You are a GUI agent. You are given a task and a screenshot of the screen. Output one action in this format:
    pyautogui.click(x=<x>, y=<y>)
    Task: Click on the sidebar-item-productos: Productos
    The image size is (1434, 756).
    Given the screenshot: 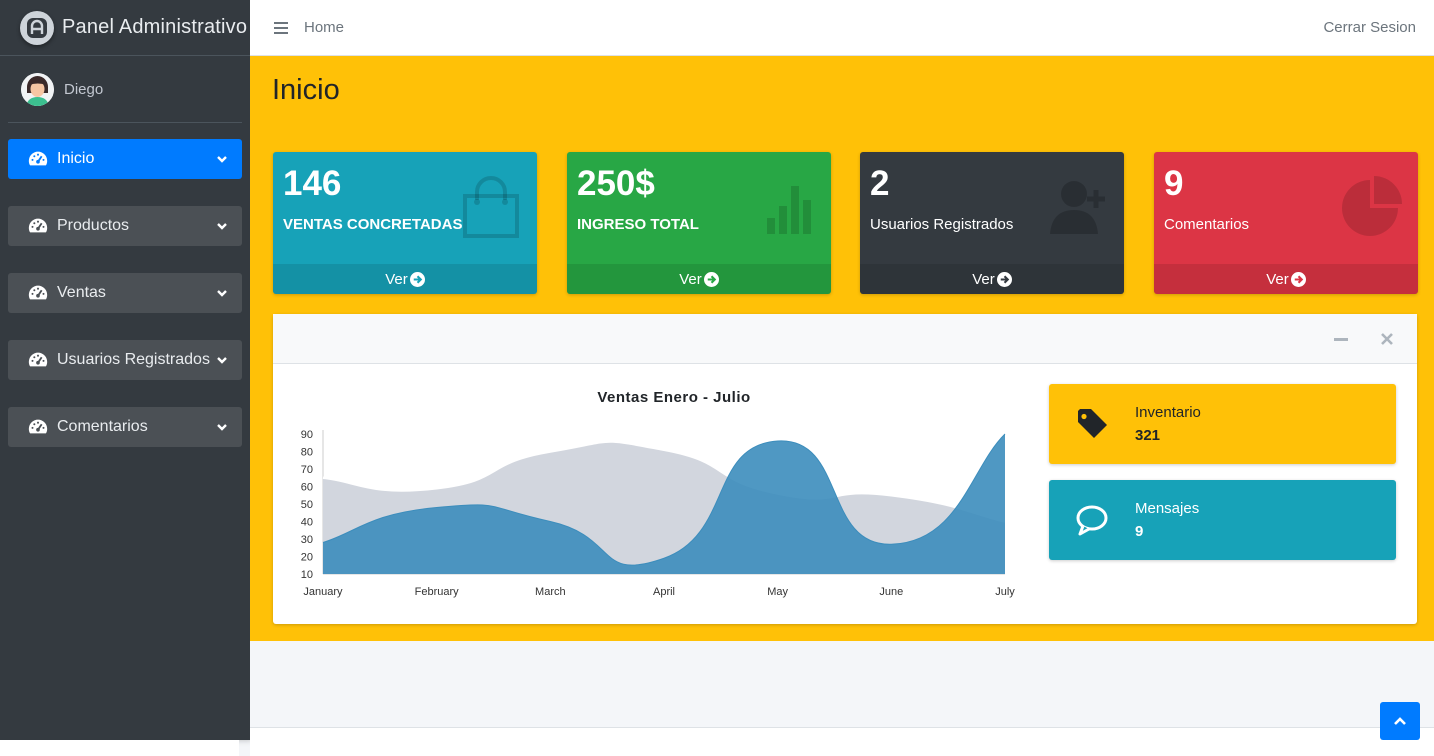 What is the action you would take?
    pyautogui.click(x=125, y=226)
    